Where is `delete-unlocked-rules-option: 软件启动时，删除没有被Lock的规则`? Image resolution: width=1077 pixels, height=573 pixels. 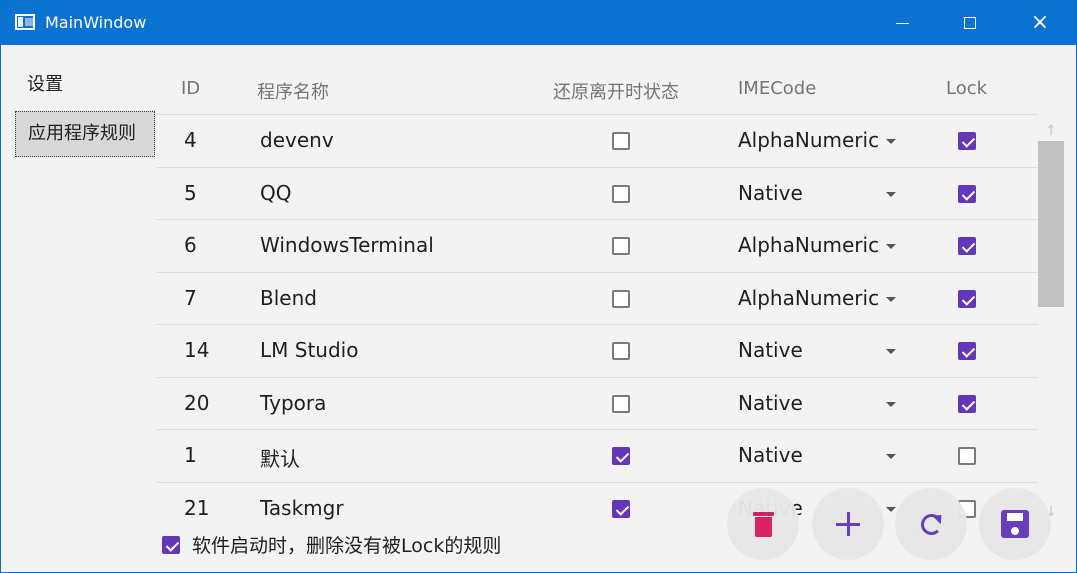
delete-unlocked-rules-option: 软件启动时，删除没有被Lock的规则 is located at coordinates (331, 544).